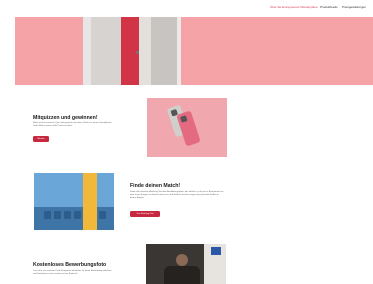 Image resolution: width=373 pixels, height=284 pixels. I want to click on nav-link-product-feeds: Produktfeeds, so click(329, 7).